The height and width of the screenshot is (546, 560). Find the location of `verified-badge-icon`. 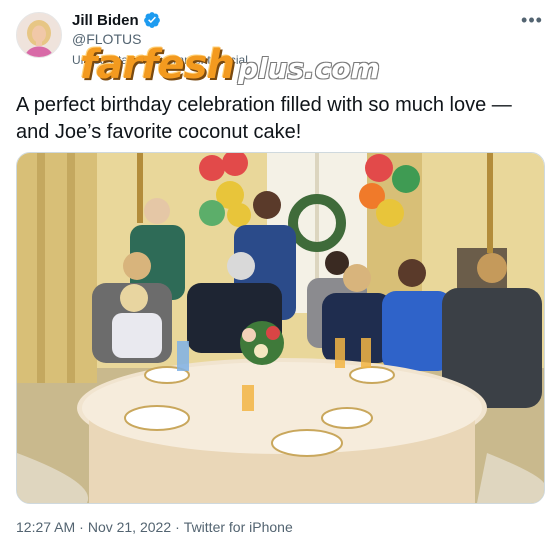

verified-badge-icon is located at coordinates (152, 20).